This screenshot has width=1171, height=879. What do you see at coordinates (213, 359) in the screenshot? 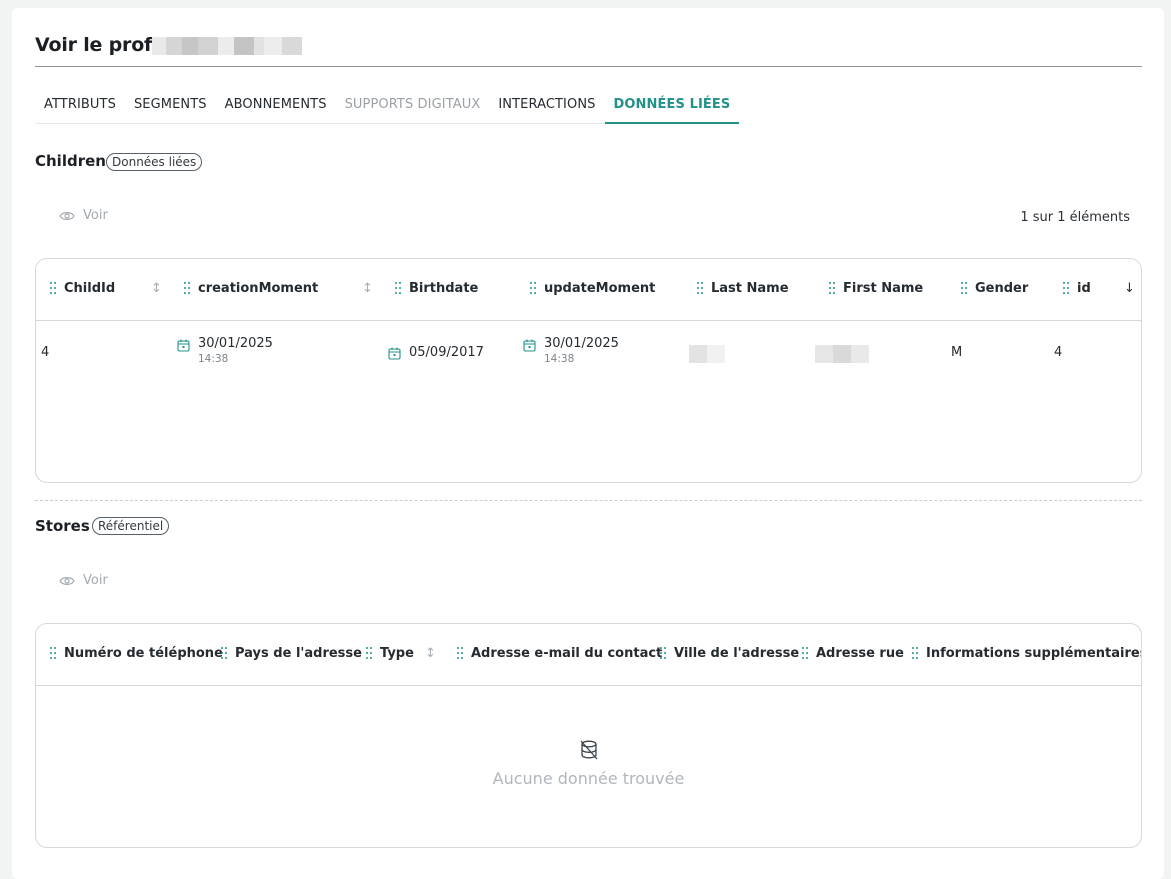
I see `creation-time: 14:38` at bounding box center [213, 359].